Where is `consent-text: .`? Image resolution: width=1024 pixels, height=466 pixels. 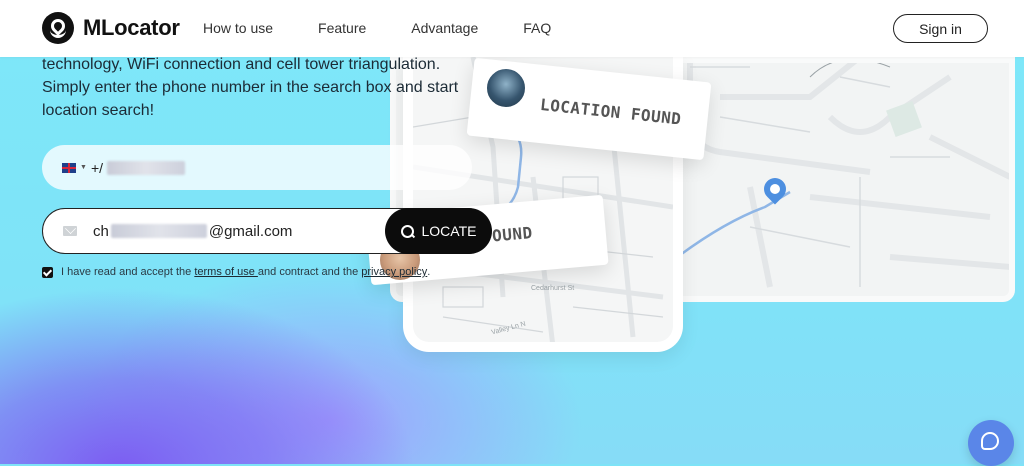
consent-text: . is located at coordinates (429, 272).